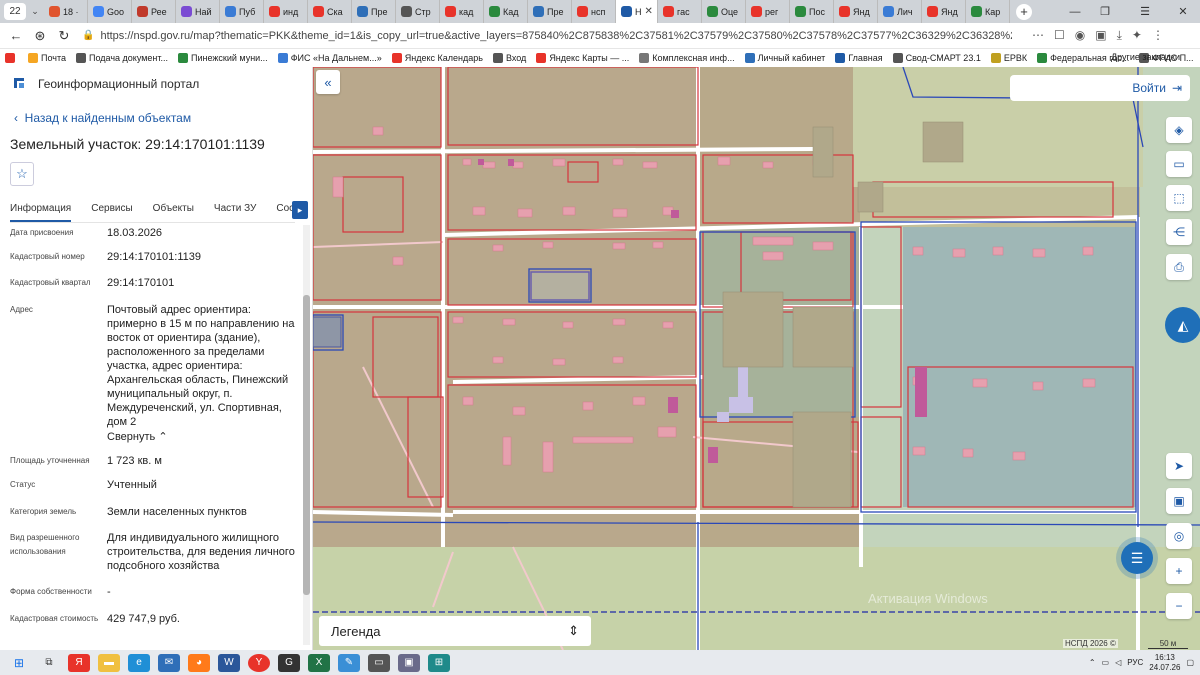 The image size is (1200, 675). Describe the element at coordinates (1179, 536) in the screenshot. I see `locate-button: ◎` at that location.